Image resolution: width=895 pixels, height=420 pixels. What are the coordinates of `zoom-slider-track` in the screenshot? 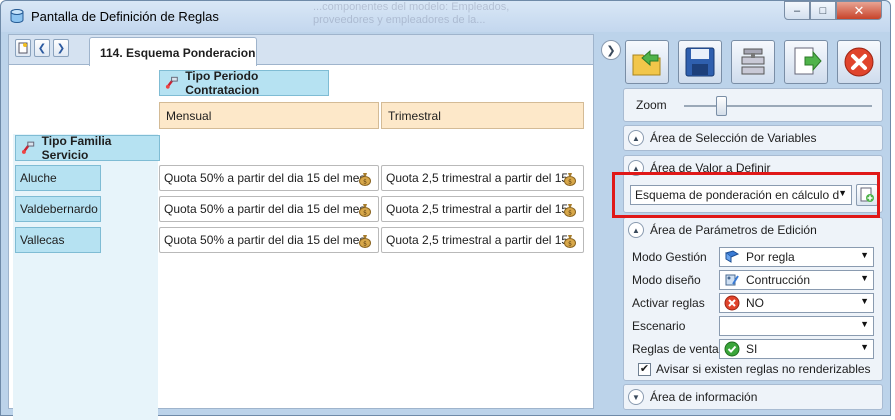 It's located at (778, 106).